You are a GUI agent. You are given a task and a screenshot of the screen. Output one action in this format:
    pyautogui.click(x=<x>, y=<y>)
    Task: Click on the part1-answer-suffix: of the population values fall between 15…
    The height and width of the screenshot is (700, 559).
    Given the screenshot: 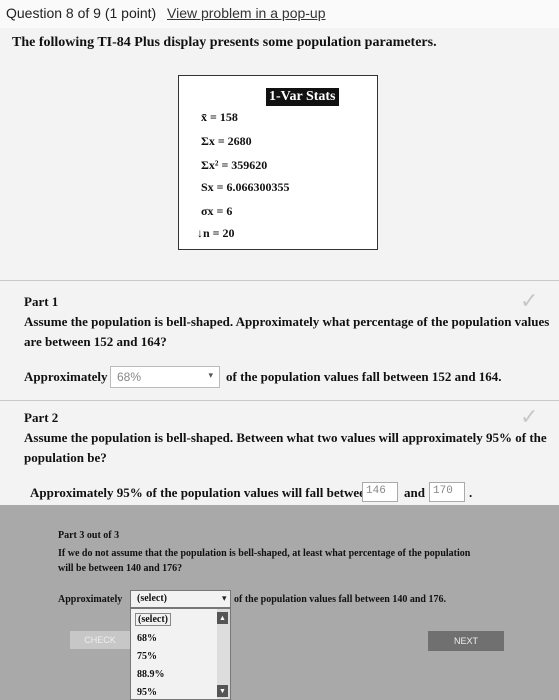 What is the action you would take?
    pyautogui.click(x=364, y=376)
    